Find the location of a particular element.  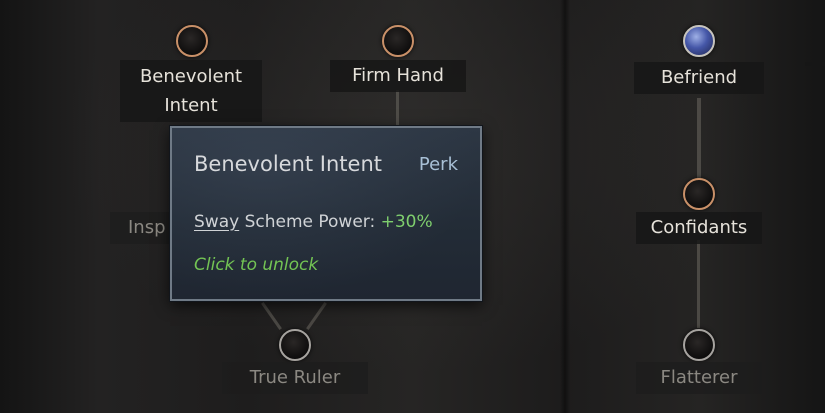

perk-label-flatterer: Flatterer is located at coordinates (699, 378).